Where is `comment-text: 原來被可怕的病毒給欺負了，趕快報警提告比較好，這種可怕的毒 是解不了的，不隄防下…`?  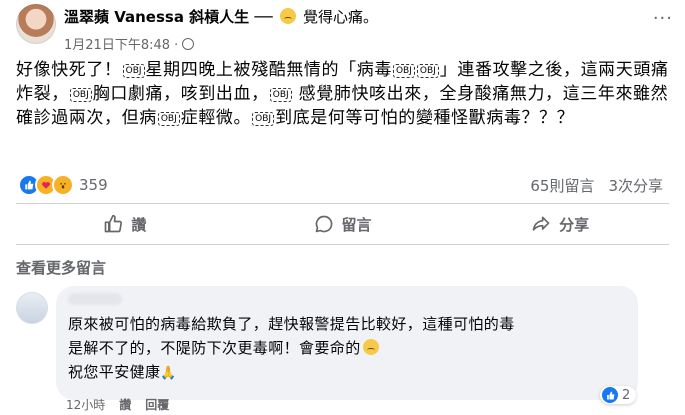 comment-text: 原來被可怕的病毒給欺負了，趕快報警提告比較好，這種可怕的毒 是解不了的，不隄防下… is located at coordinates (348, 349).